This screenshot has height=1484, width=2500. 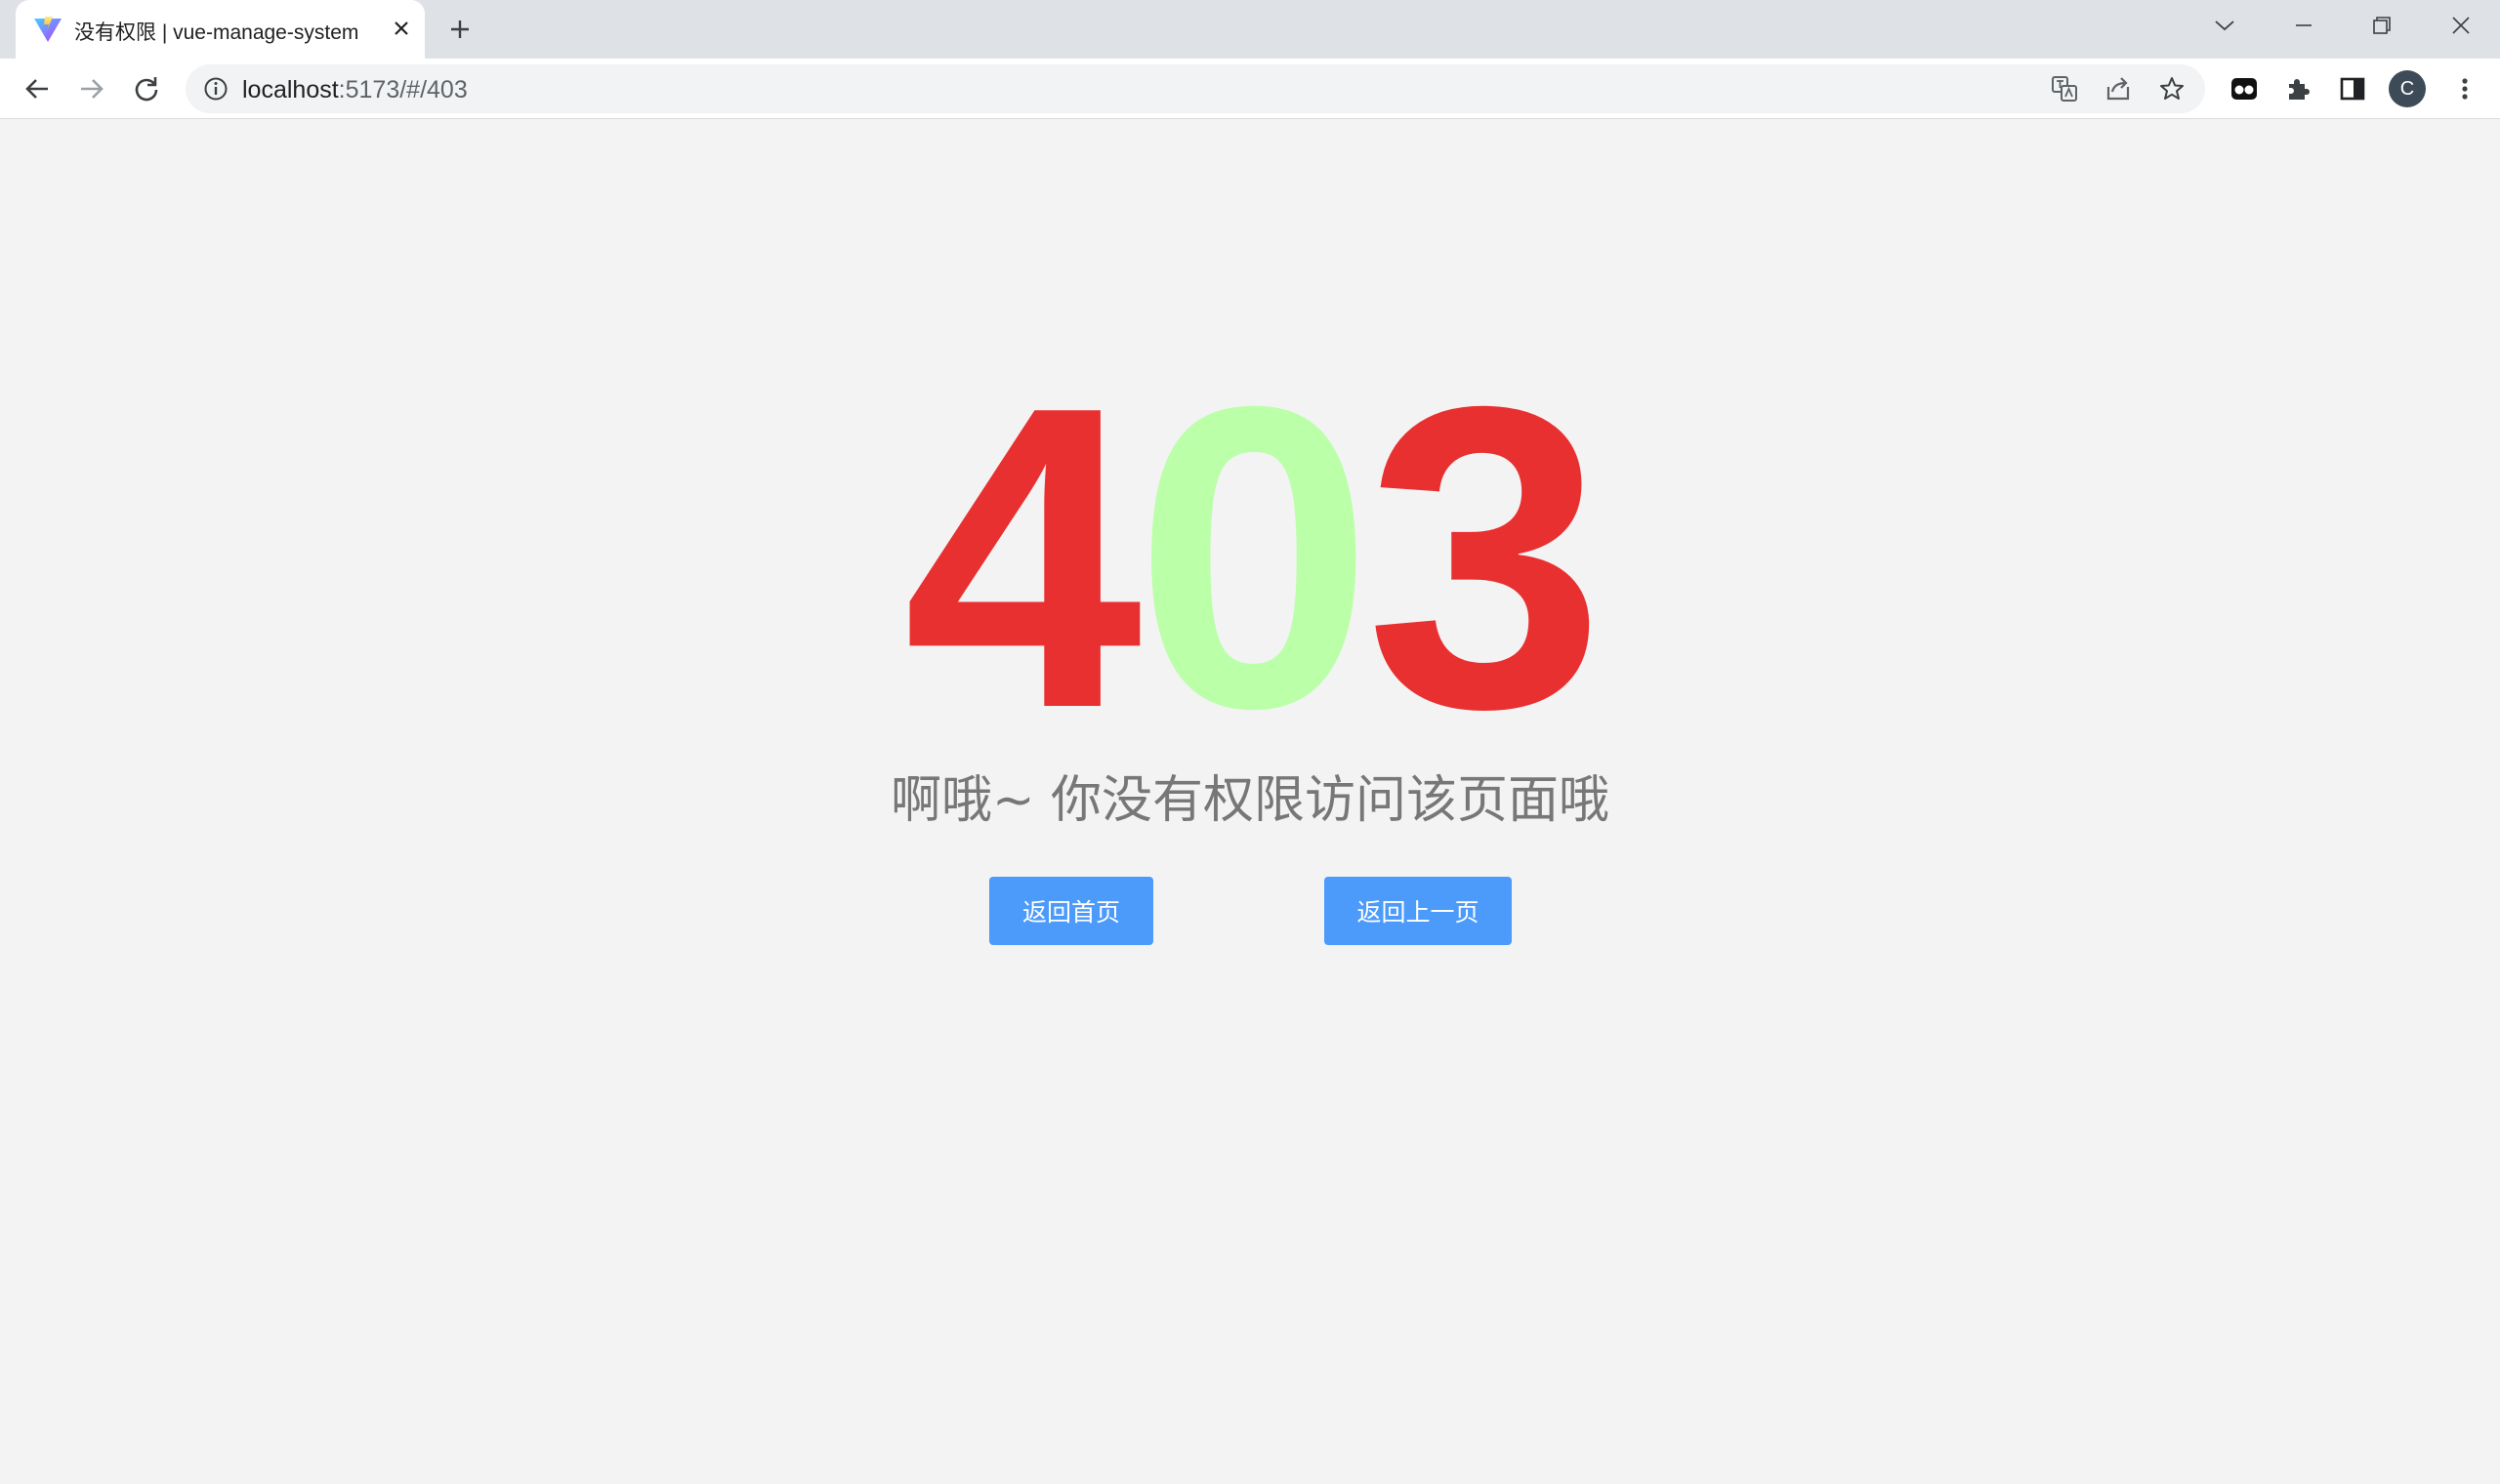 What do you see at coordinates (2064, 89) in the screenshot?
I see `translate-icon` at bounding box center [2064, 89].